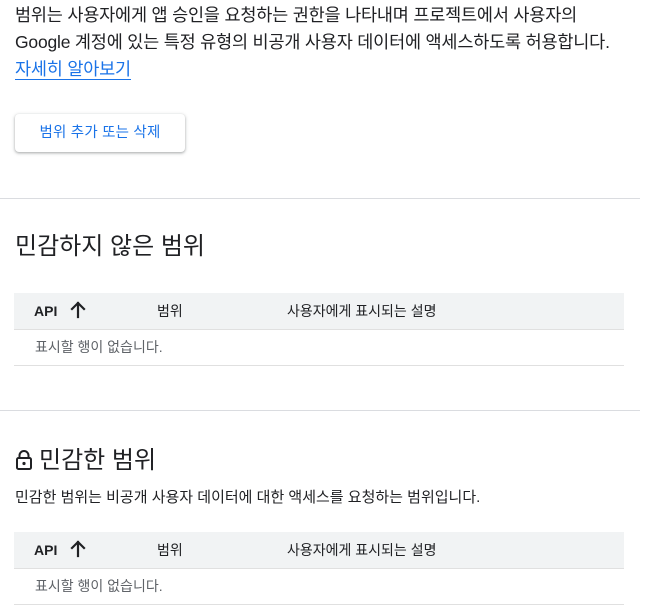 The image size is (667, 613). I want to click on sensitive-description: 민감한 범위는 비공개 사용자 데이터에 대한 액세스를 요청하는 범위입니다., so click(248, 497).